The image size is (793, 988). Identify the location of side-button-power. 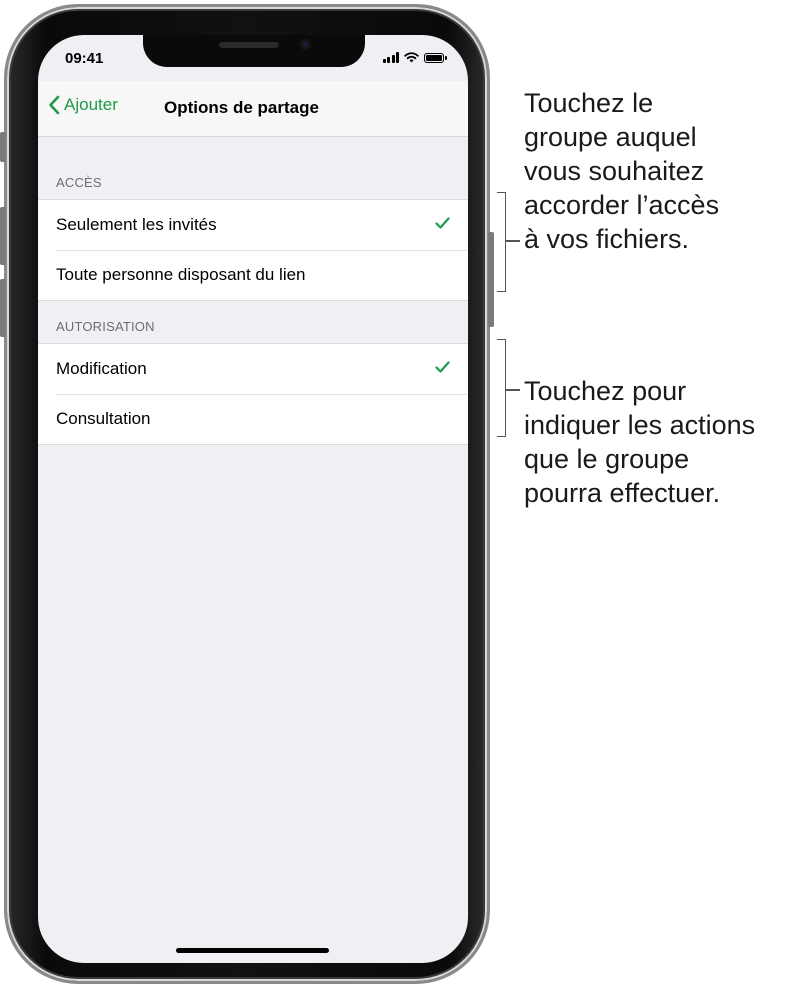
(491, 279).